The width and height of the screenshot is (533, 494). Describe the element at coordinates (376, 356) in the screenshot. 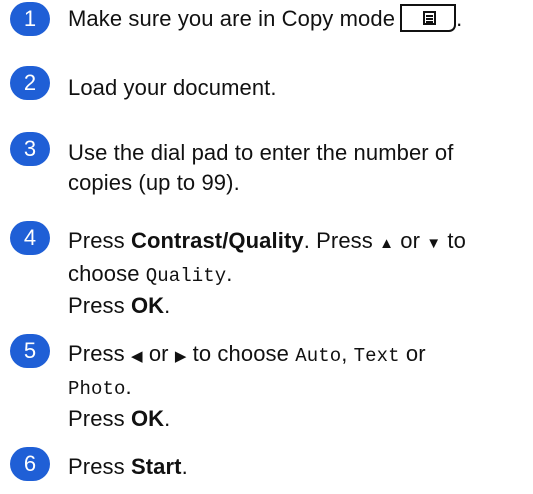

I see `menu-option-text: Text` at that location.